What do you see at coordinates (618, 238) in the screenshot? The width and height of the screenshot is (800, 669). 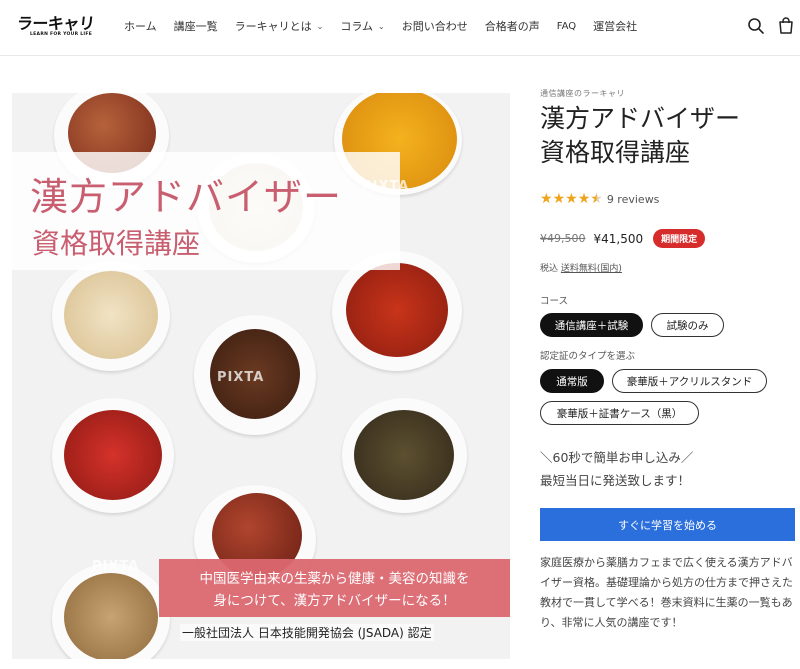 I see `price-sale: ¥41,500` at bounding box center [618, 238].